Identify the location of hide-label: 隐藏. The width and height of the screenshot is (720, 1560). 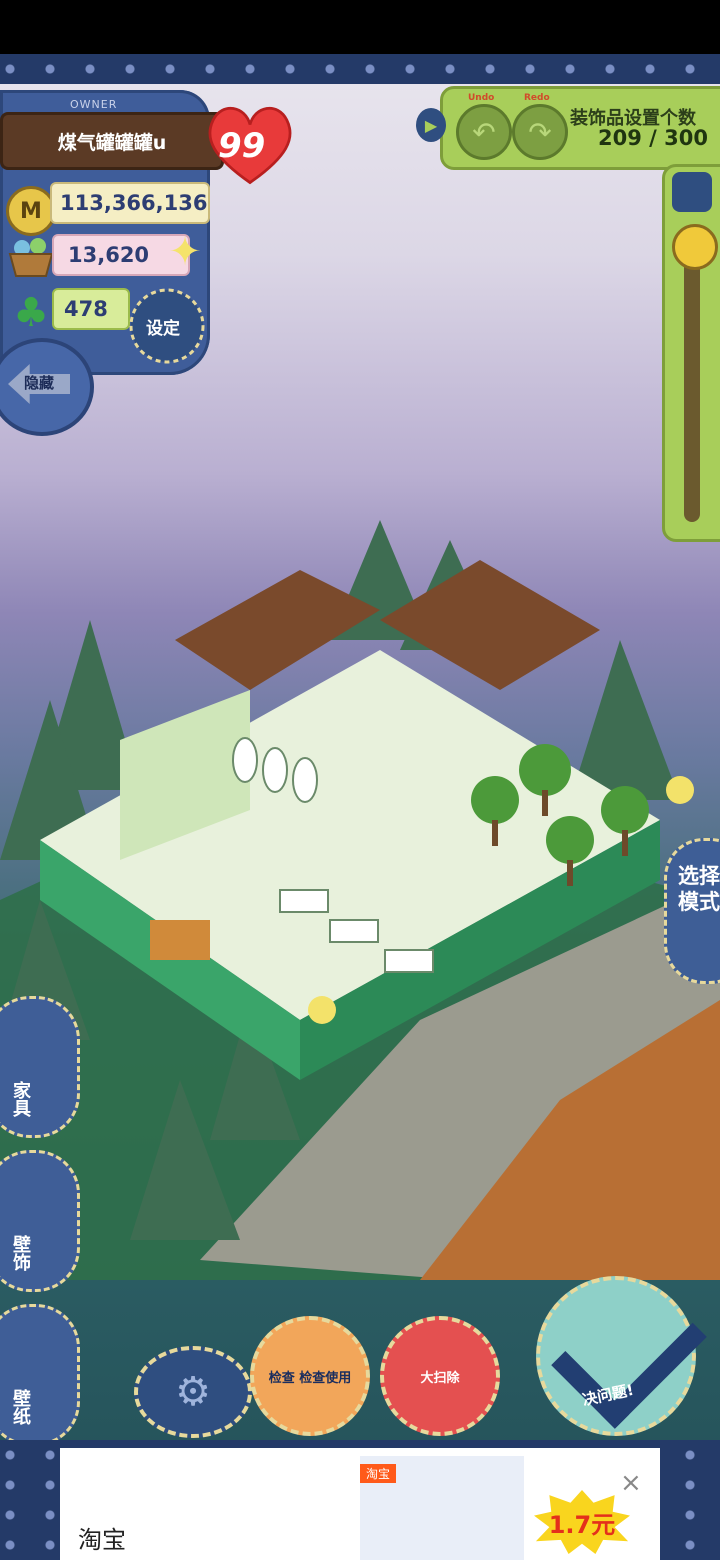
(39, 383).